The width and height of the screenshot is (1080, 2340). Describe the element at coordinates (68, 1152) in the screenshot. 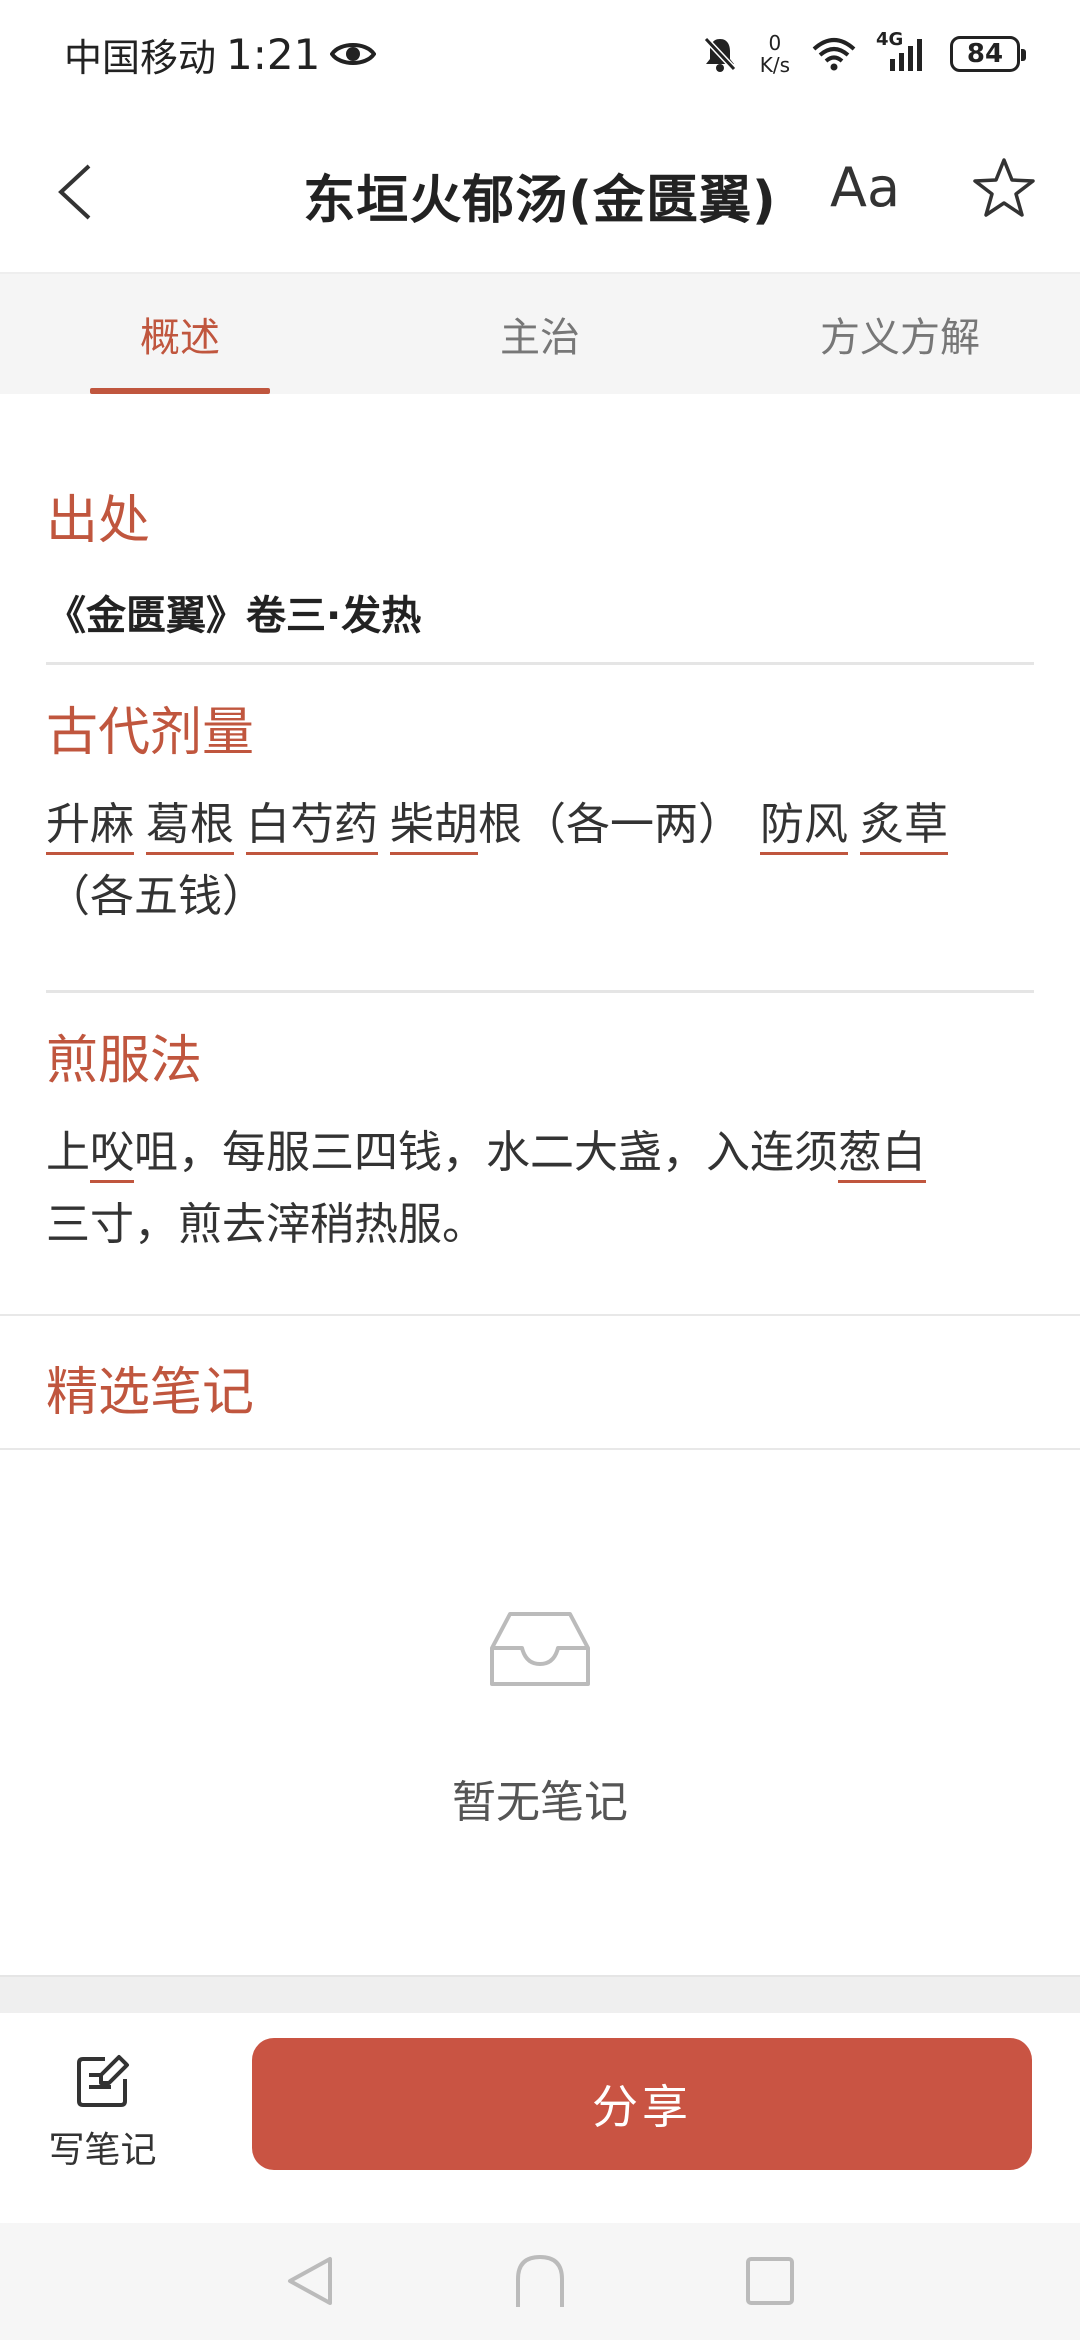

I see `decoction-plain-text: 上` at that location.